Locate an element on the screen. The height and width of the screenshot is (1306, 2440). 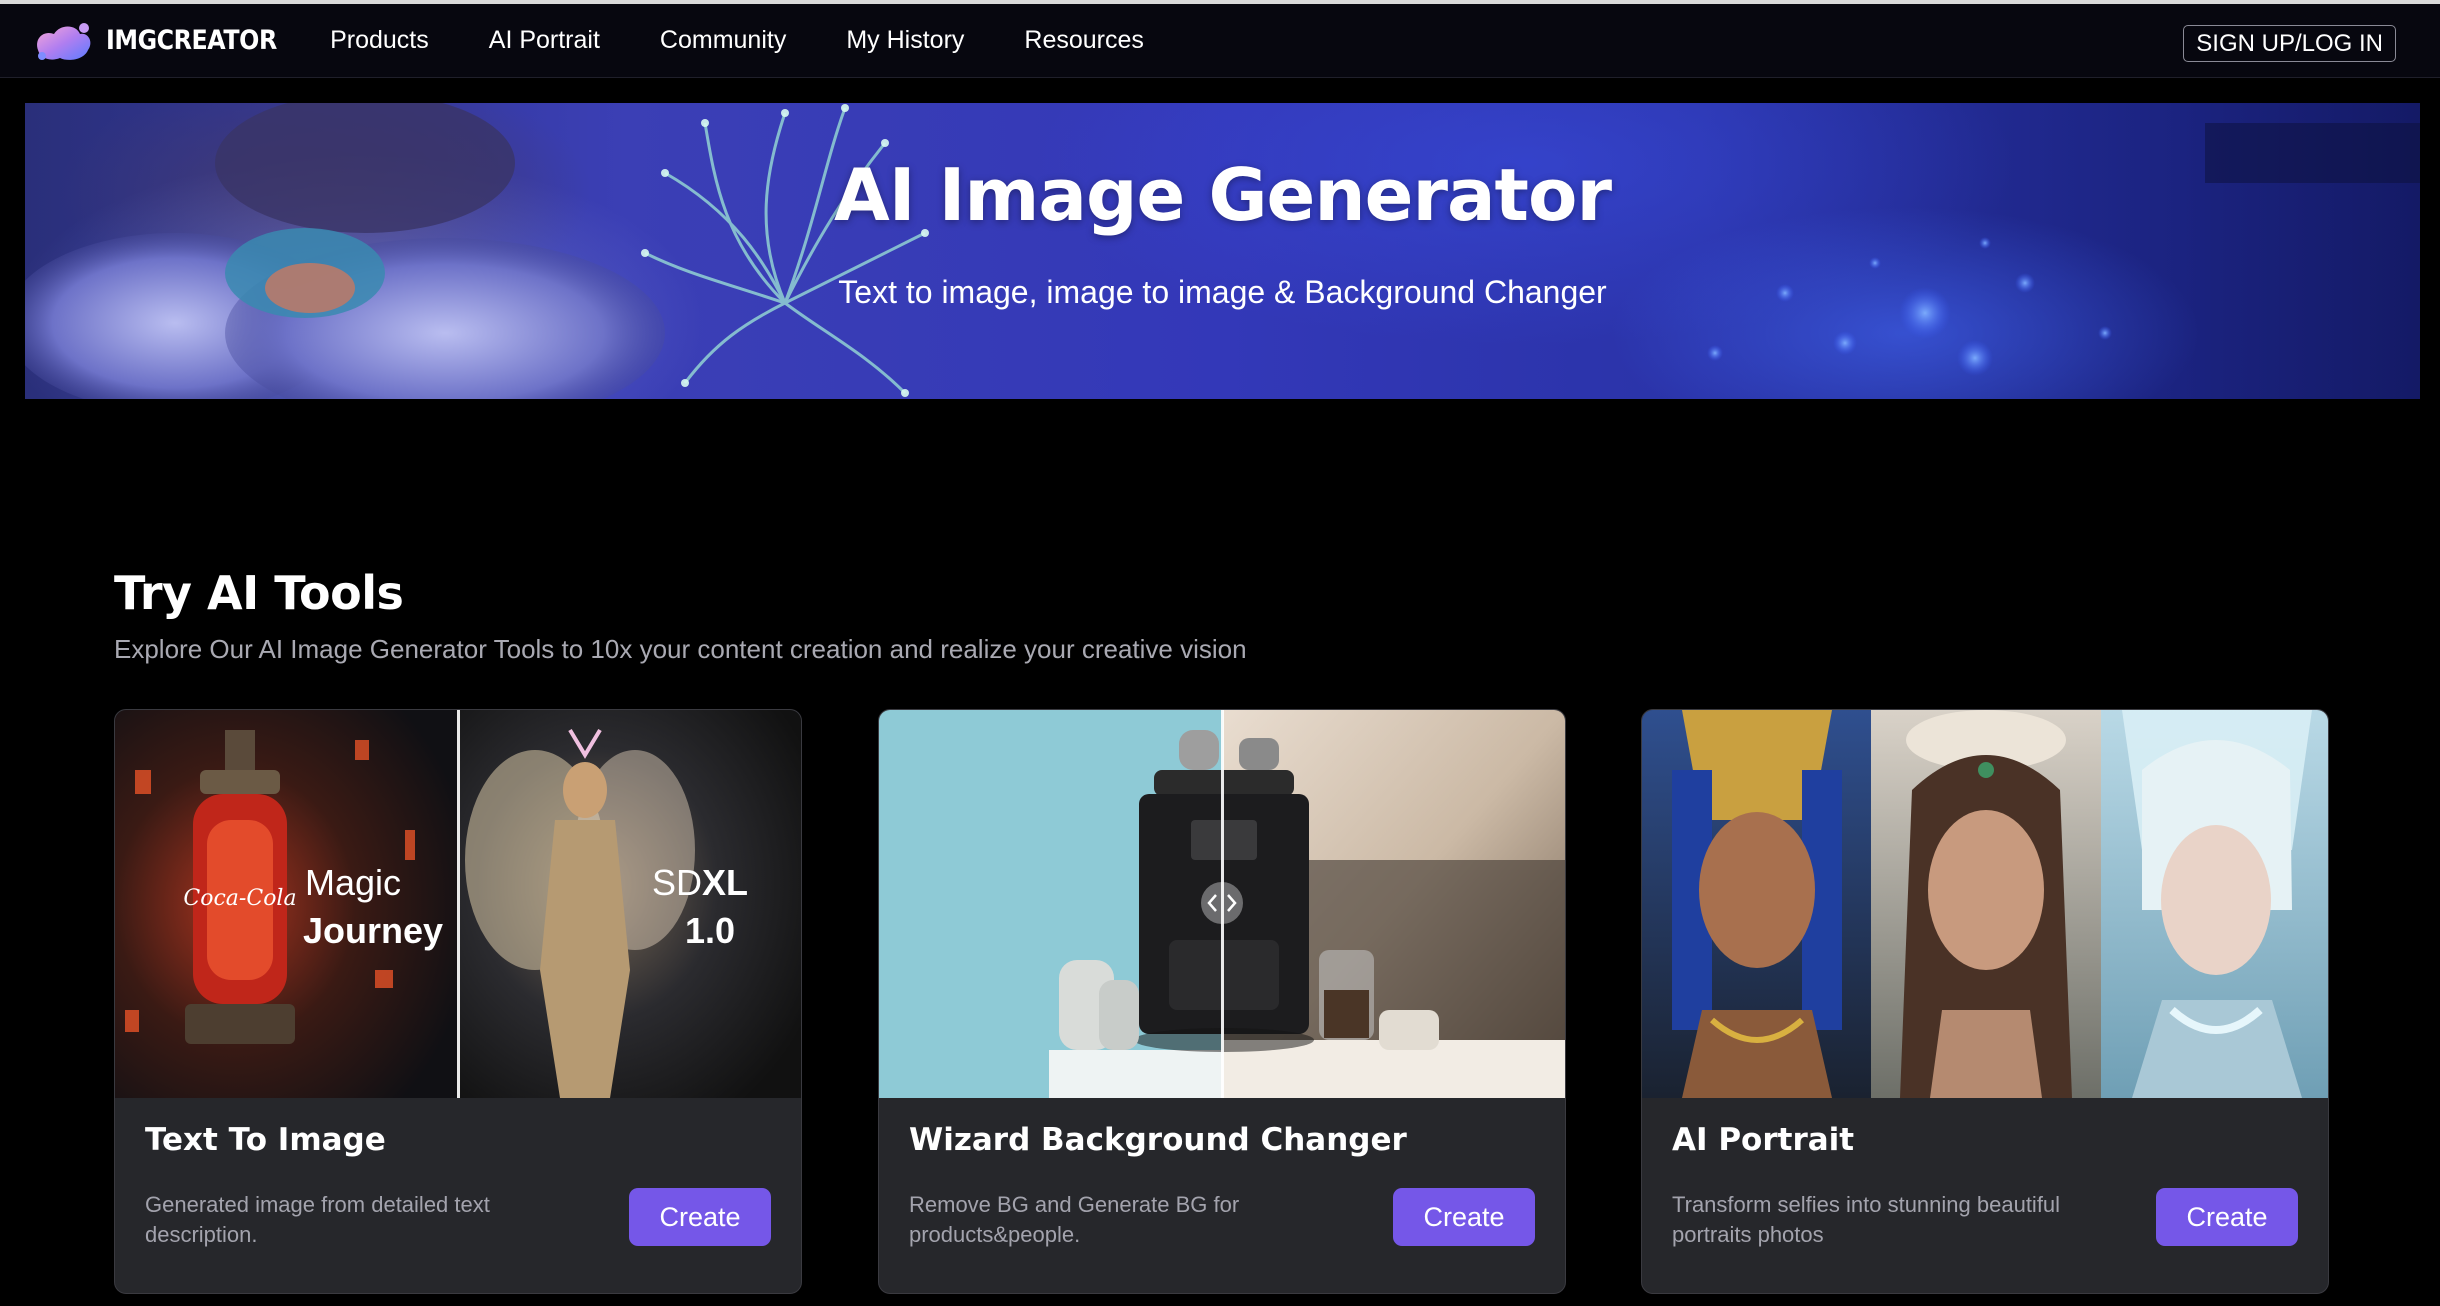
create-button-ai-portrait: Create is located at coordinates (2227, 1217).